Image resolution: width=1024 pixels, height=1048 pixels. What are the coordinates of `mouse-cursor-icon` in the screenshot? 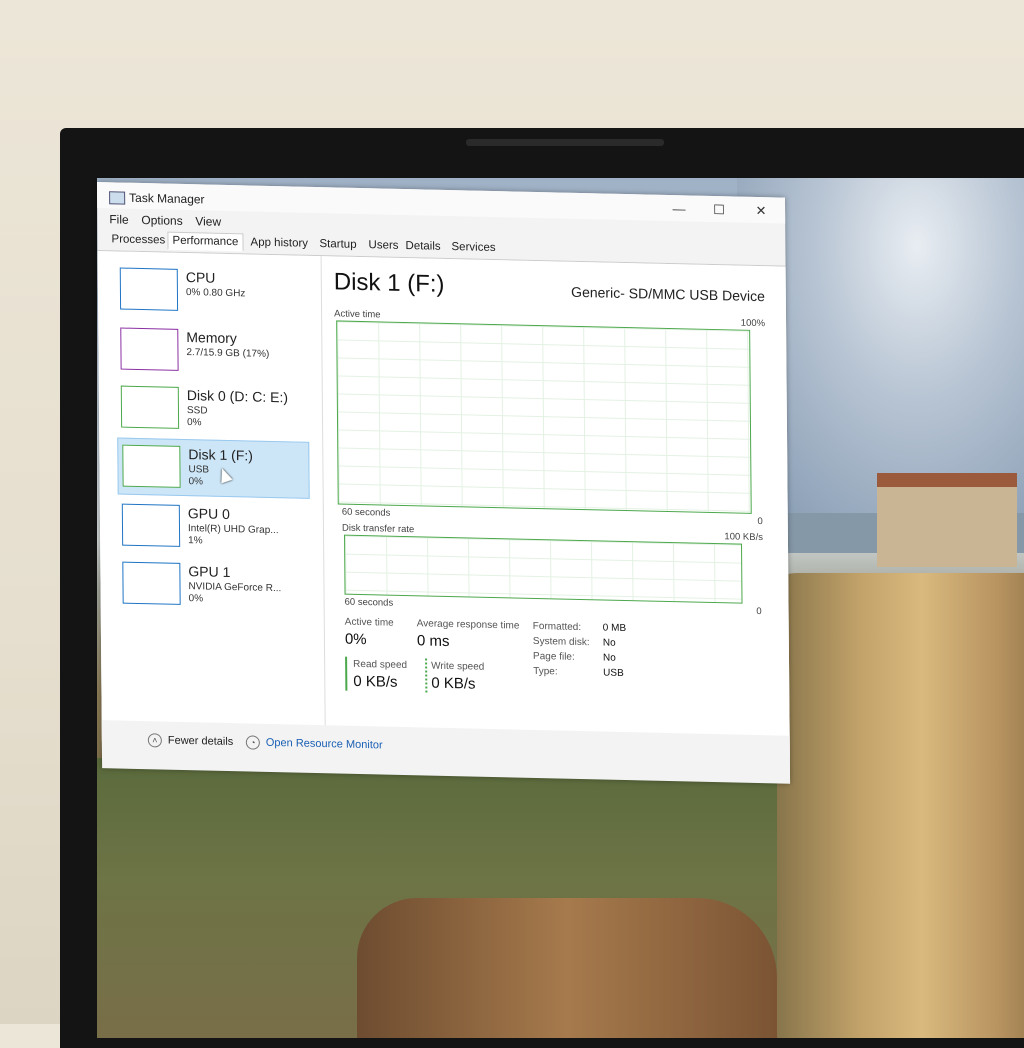 It's located at (224, 475).